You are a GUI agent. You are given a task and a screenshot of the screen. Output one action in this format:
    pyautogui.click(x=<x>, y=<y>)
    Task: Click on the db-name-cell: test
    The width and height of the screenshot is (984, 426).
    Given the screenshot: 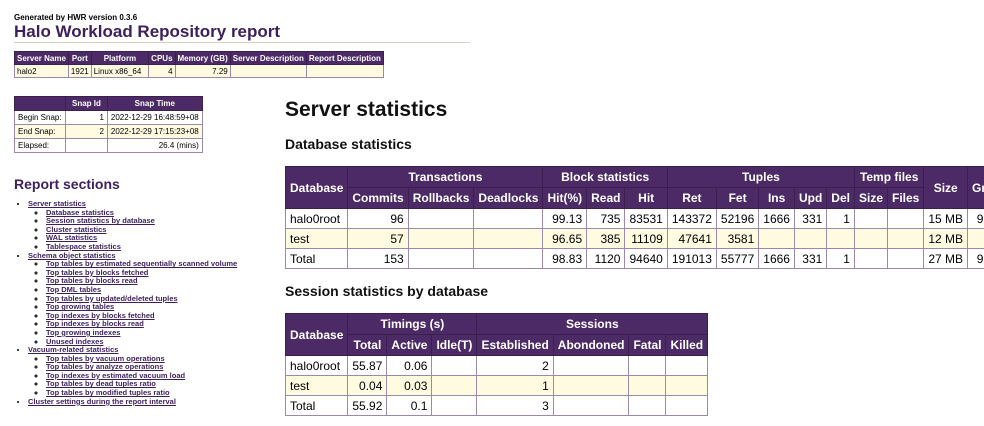 What is the action you would take?
    pyautogui.click(x=316, y=238)
    